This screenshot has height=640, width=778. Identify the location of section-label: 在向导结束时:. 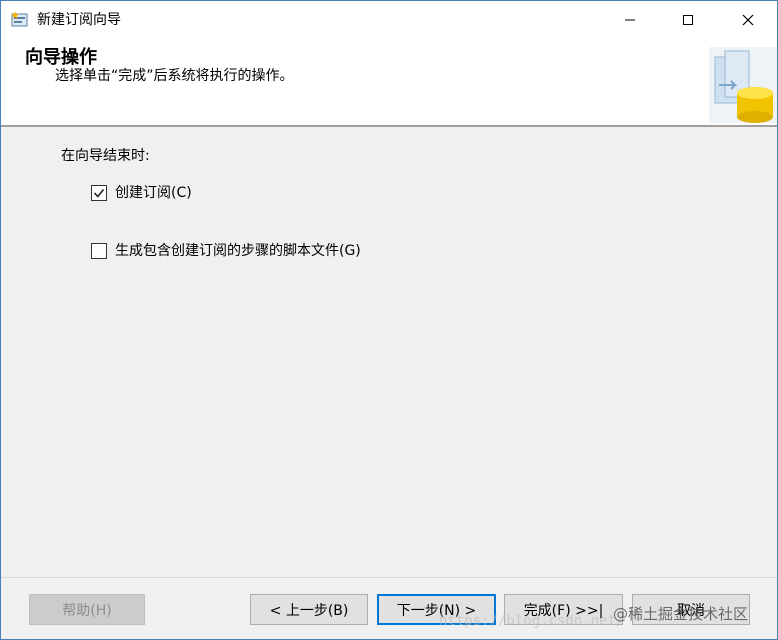
(105, 156).